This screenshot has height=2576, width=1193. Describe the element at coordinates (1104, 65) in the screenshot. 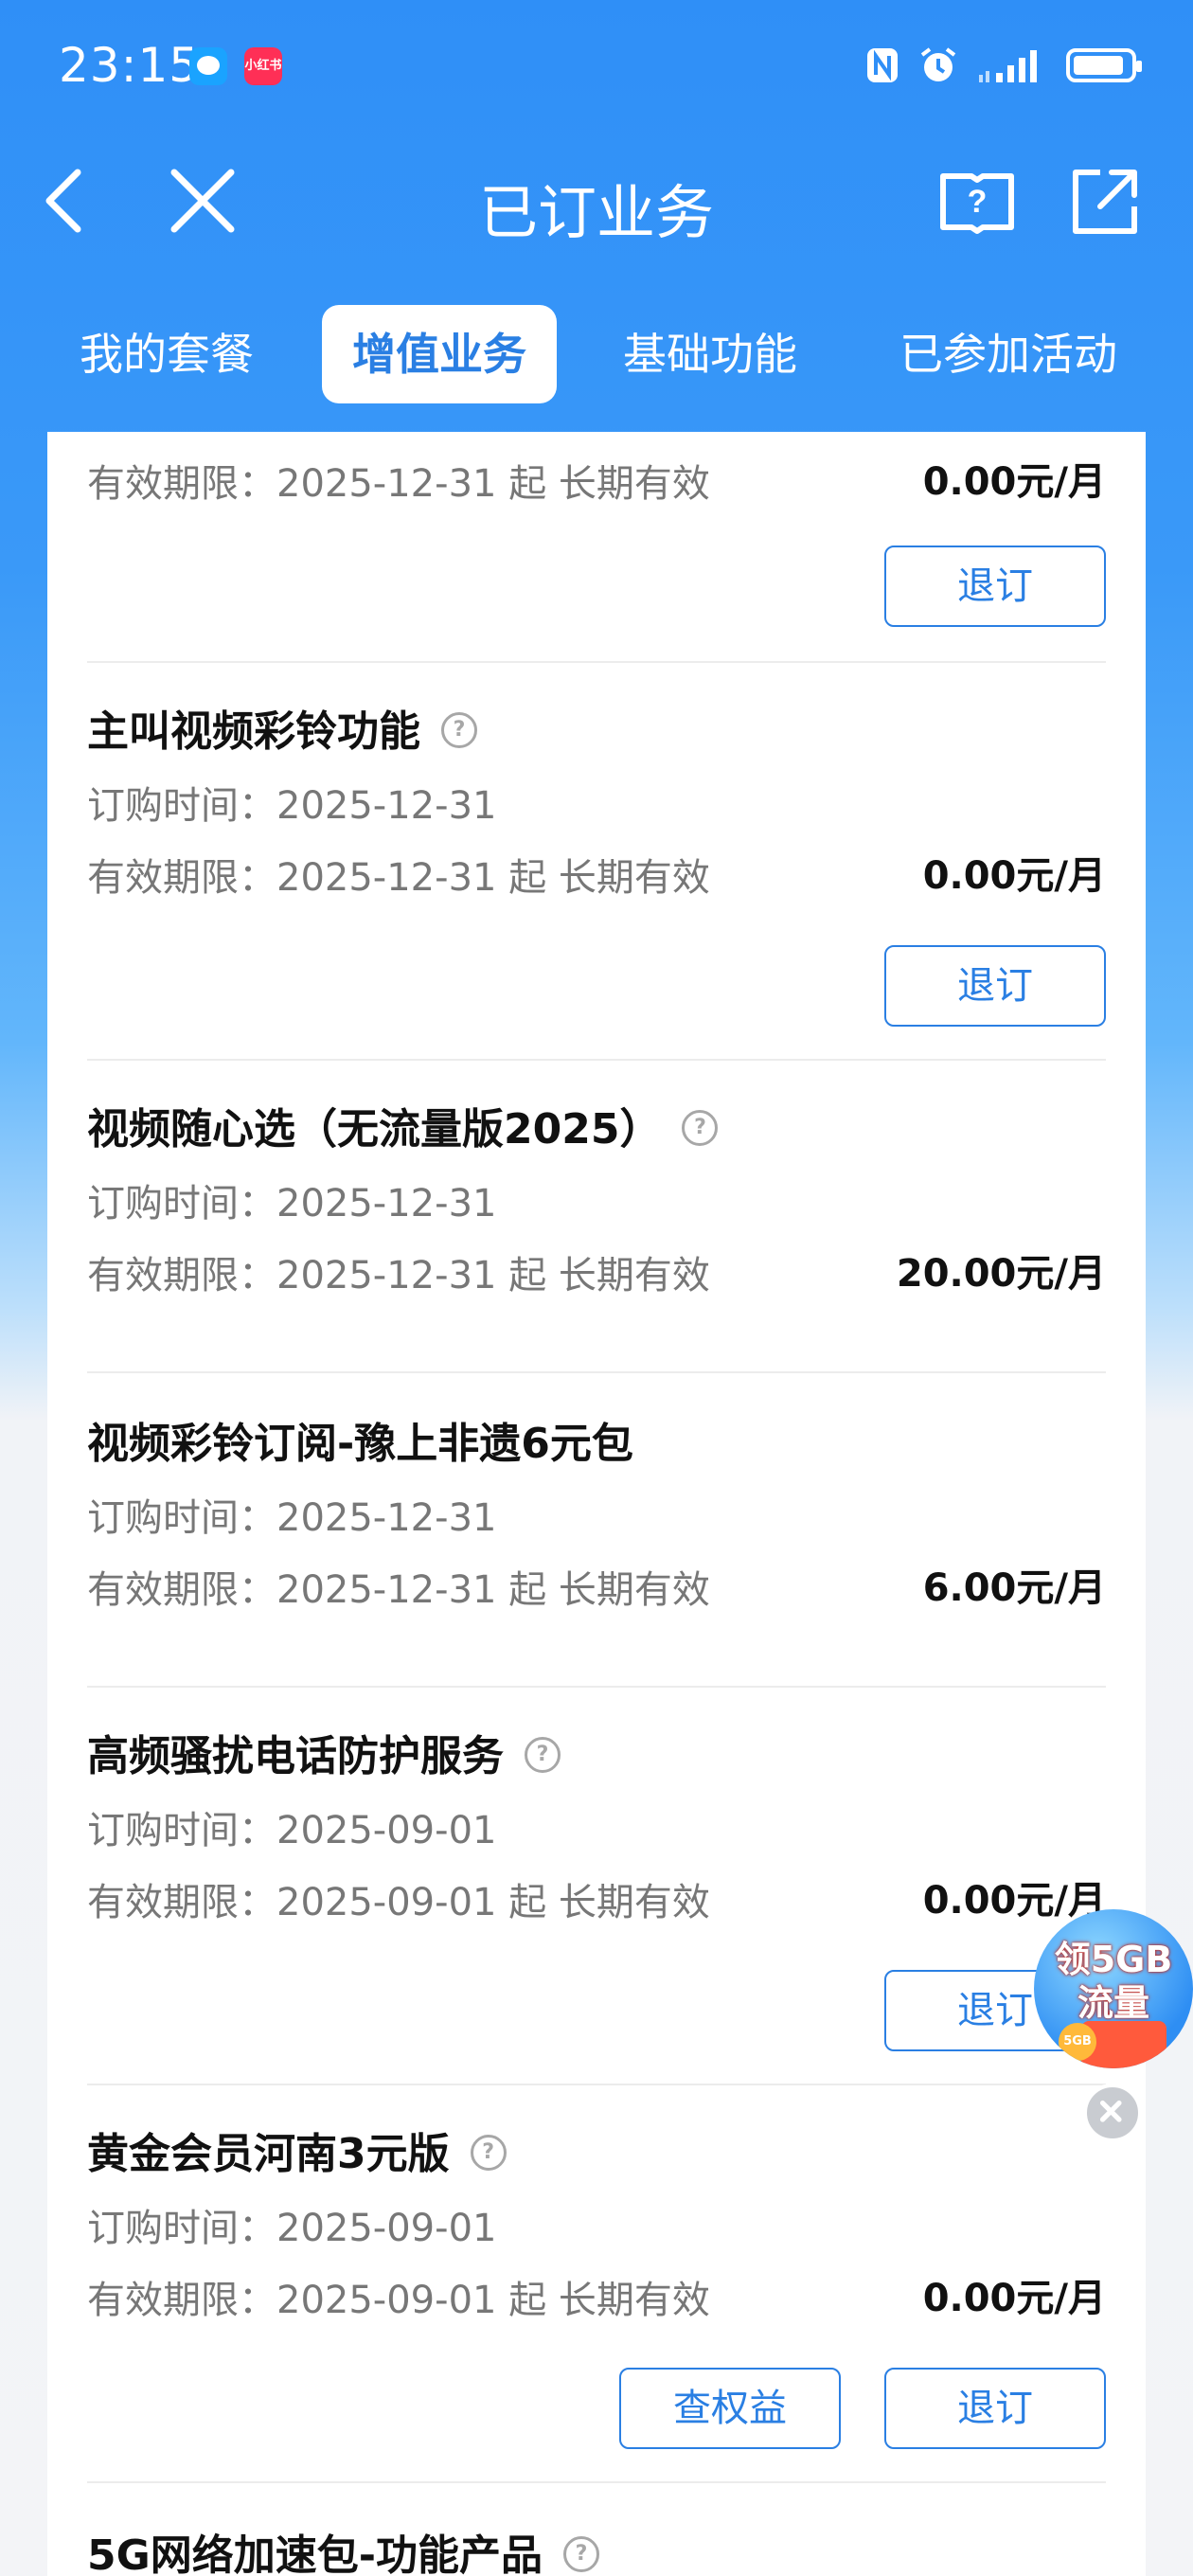

I see `battery-icon` at that location.